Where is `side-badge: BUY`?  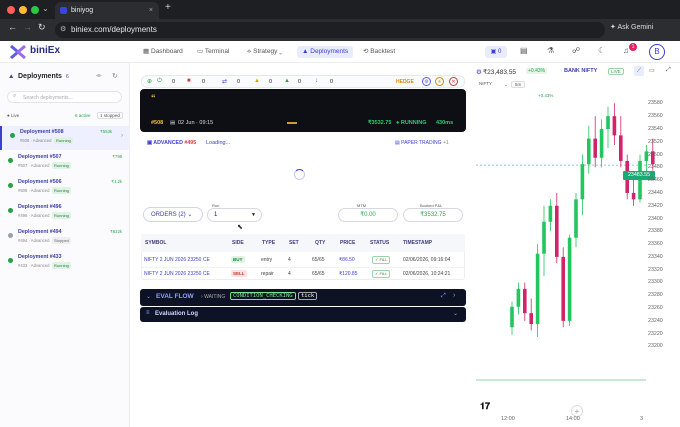
side-badge: BUY is located at coordinates (238, 259).